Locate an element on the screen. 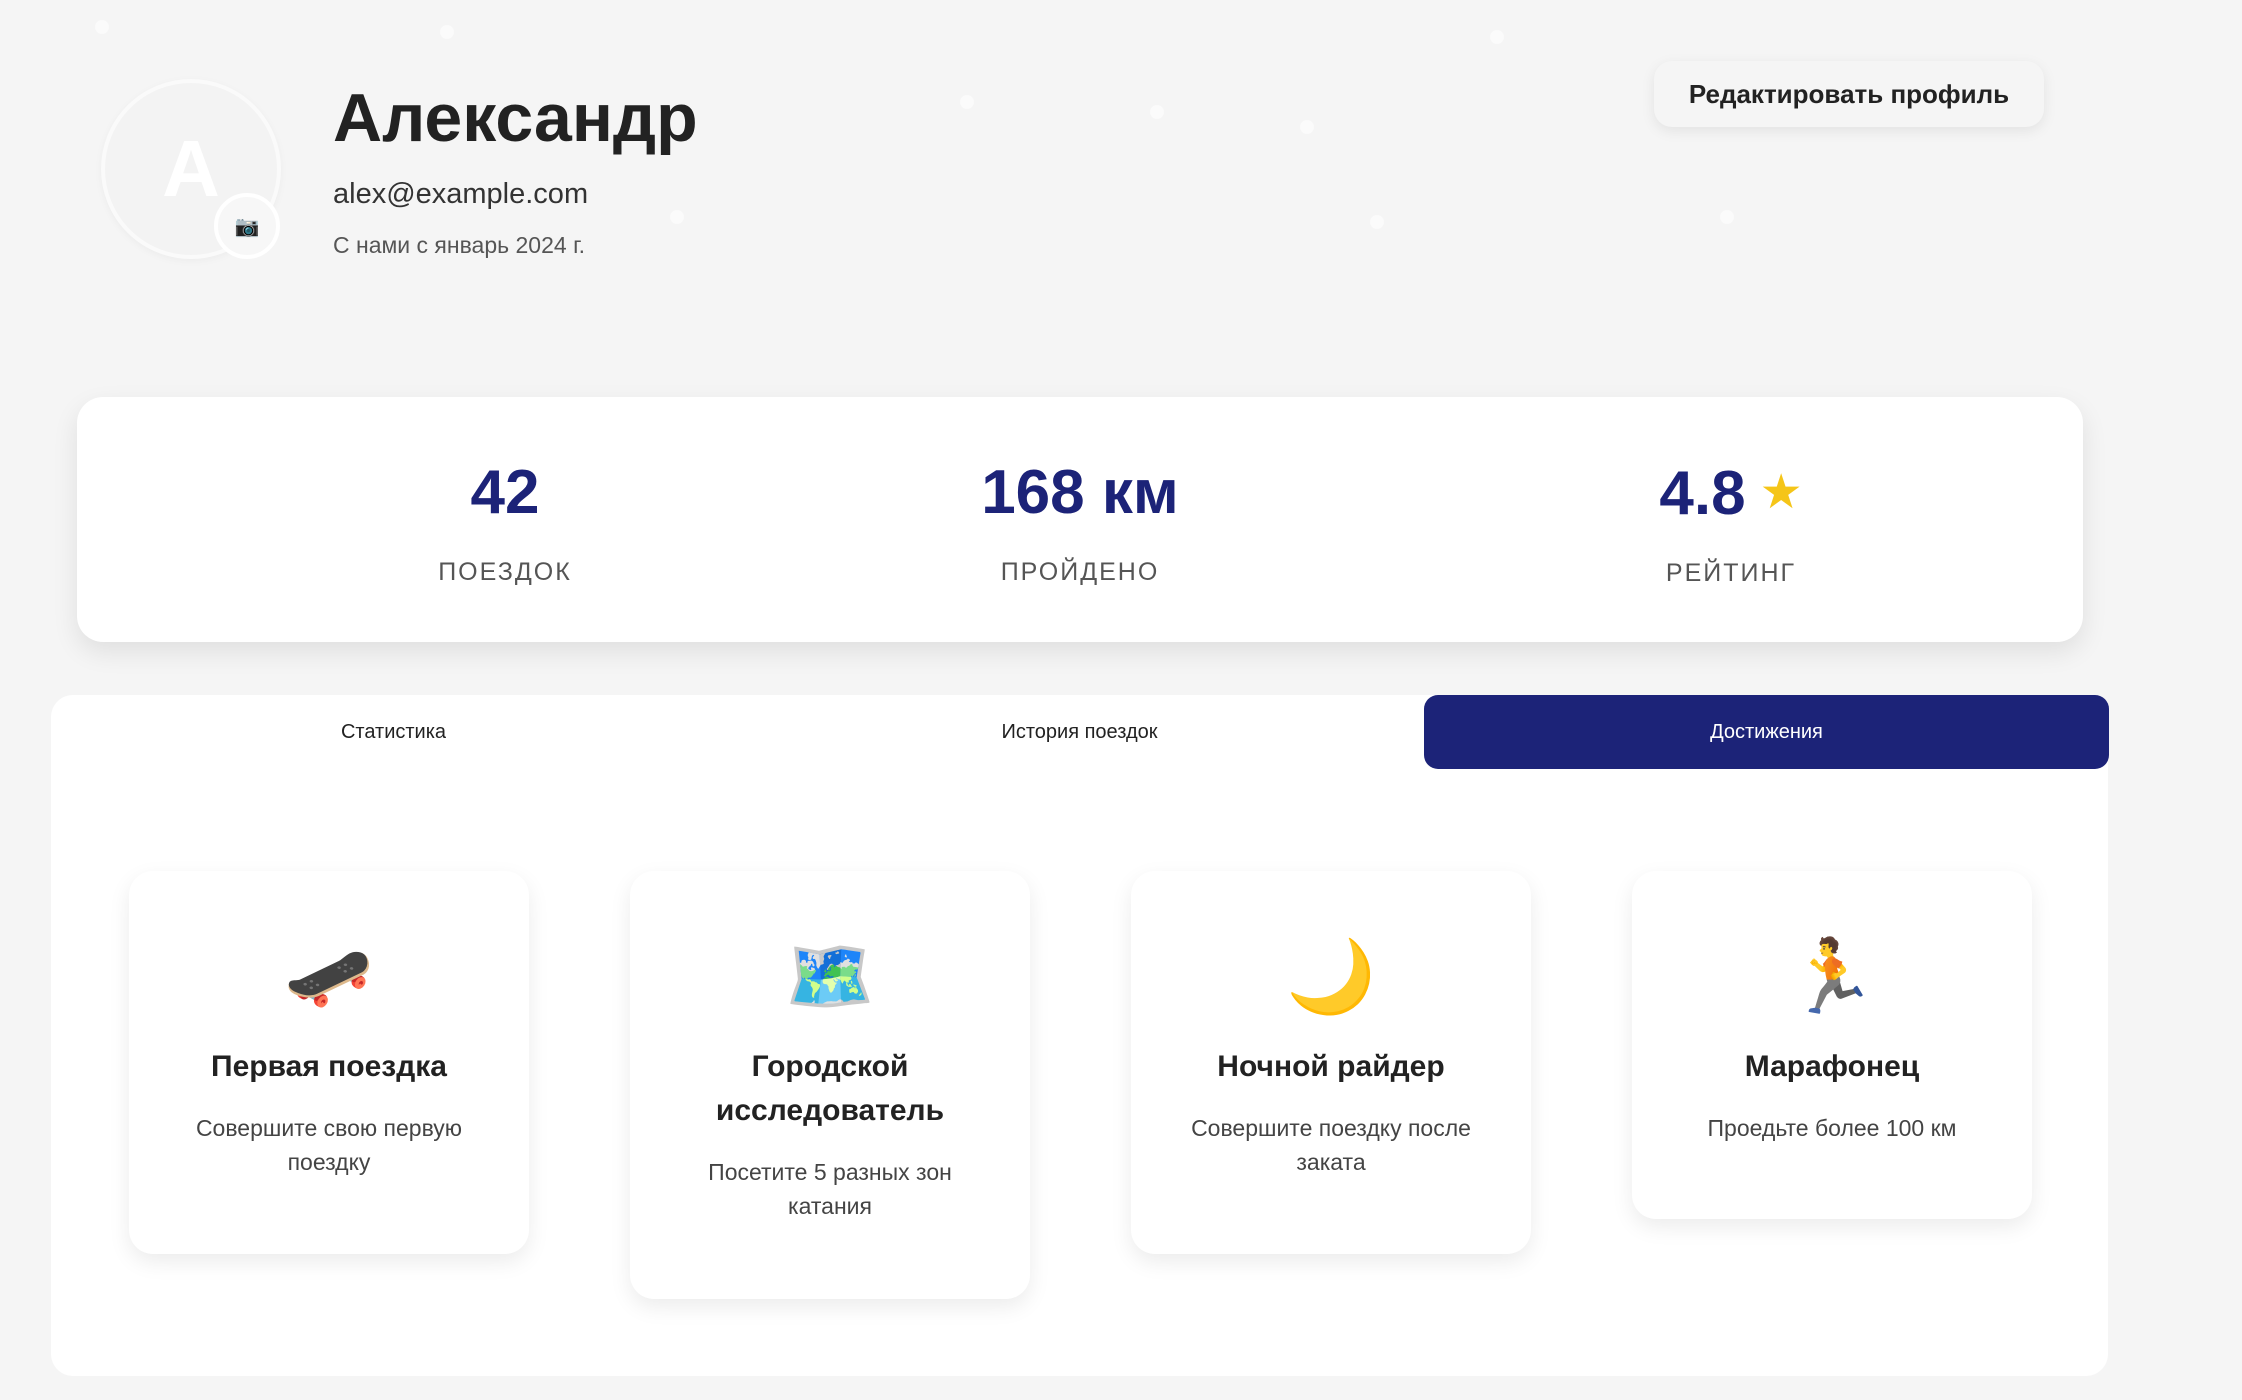 This screenshot has width=2242, height=1400. user-email: alex@example.com is located at coordinates (461, 194).